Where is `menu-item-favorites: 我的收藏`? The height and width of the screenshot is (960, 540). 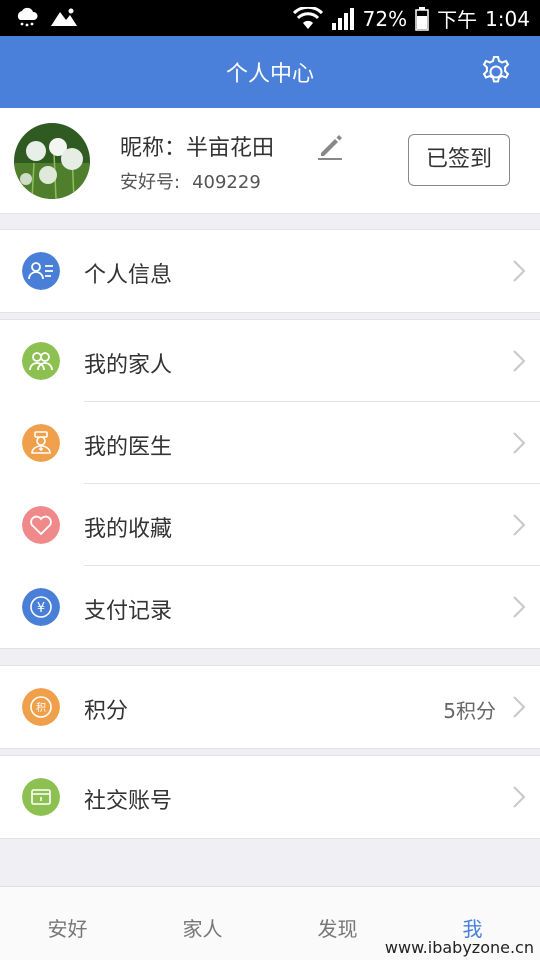
menu-item-favorites: 我的收藏 is located at coordinates (270, 525).